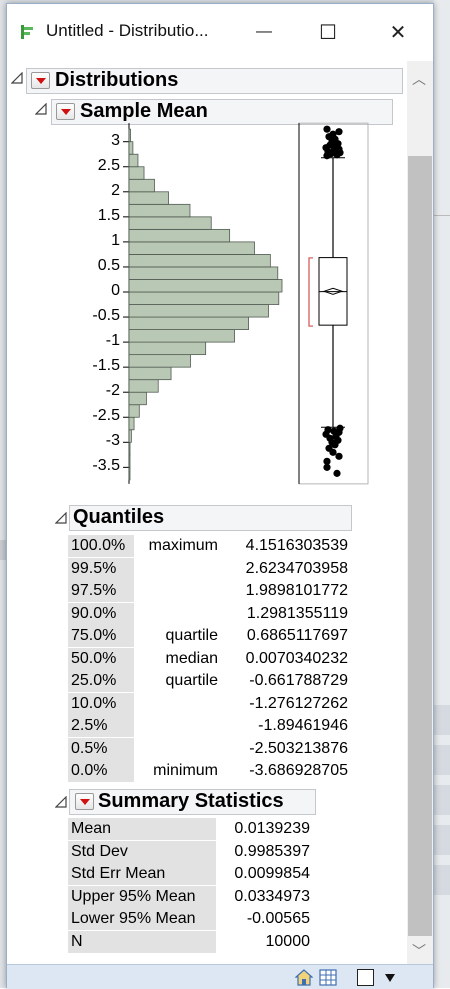  I want to click on y-tick-label: 0, so click(115, 290).